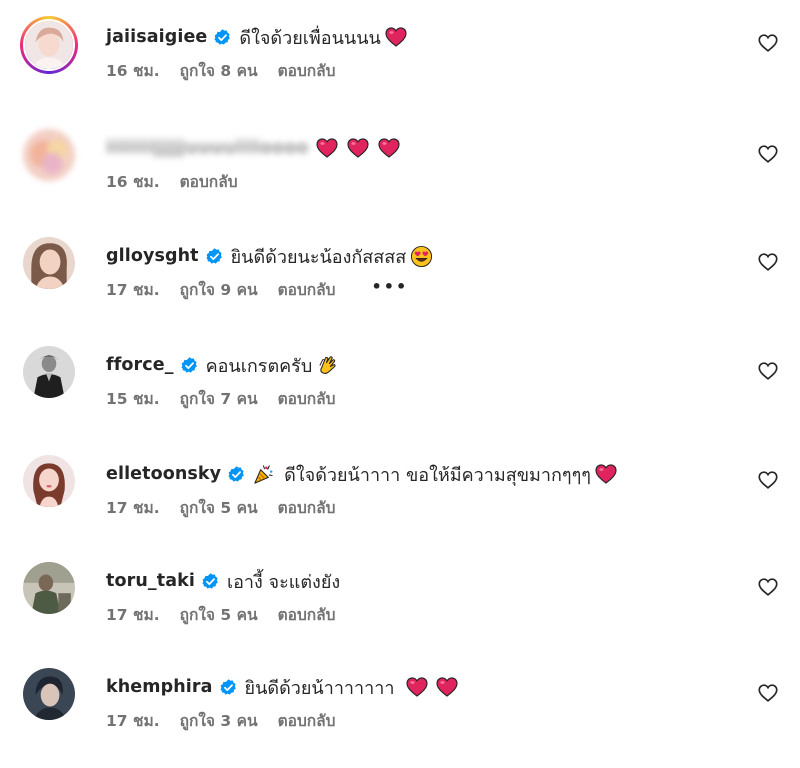 The width and height of the screenshot is (800, 768). What do you see at coordinates (219, 720) in the screenshot?
I see `likes-count-link: ถูกใจ 3 คน` at bounding box center [219, 720].